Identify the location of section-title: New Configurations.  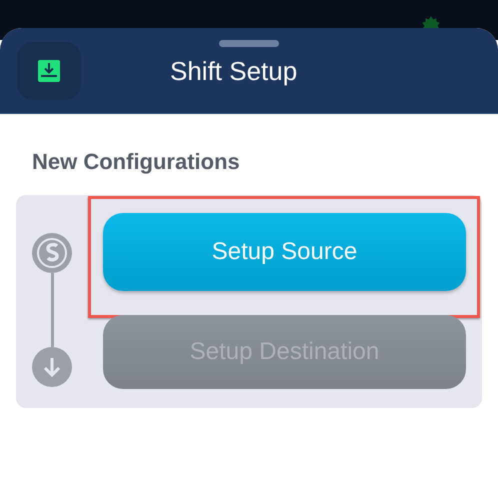
(136, 162).